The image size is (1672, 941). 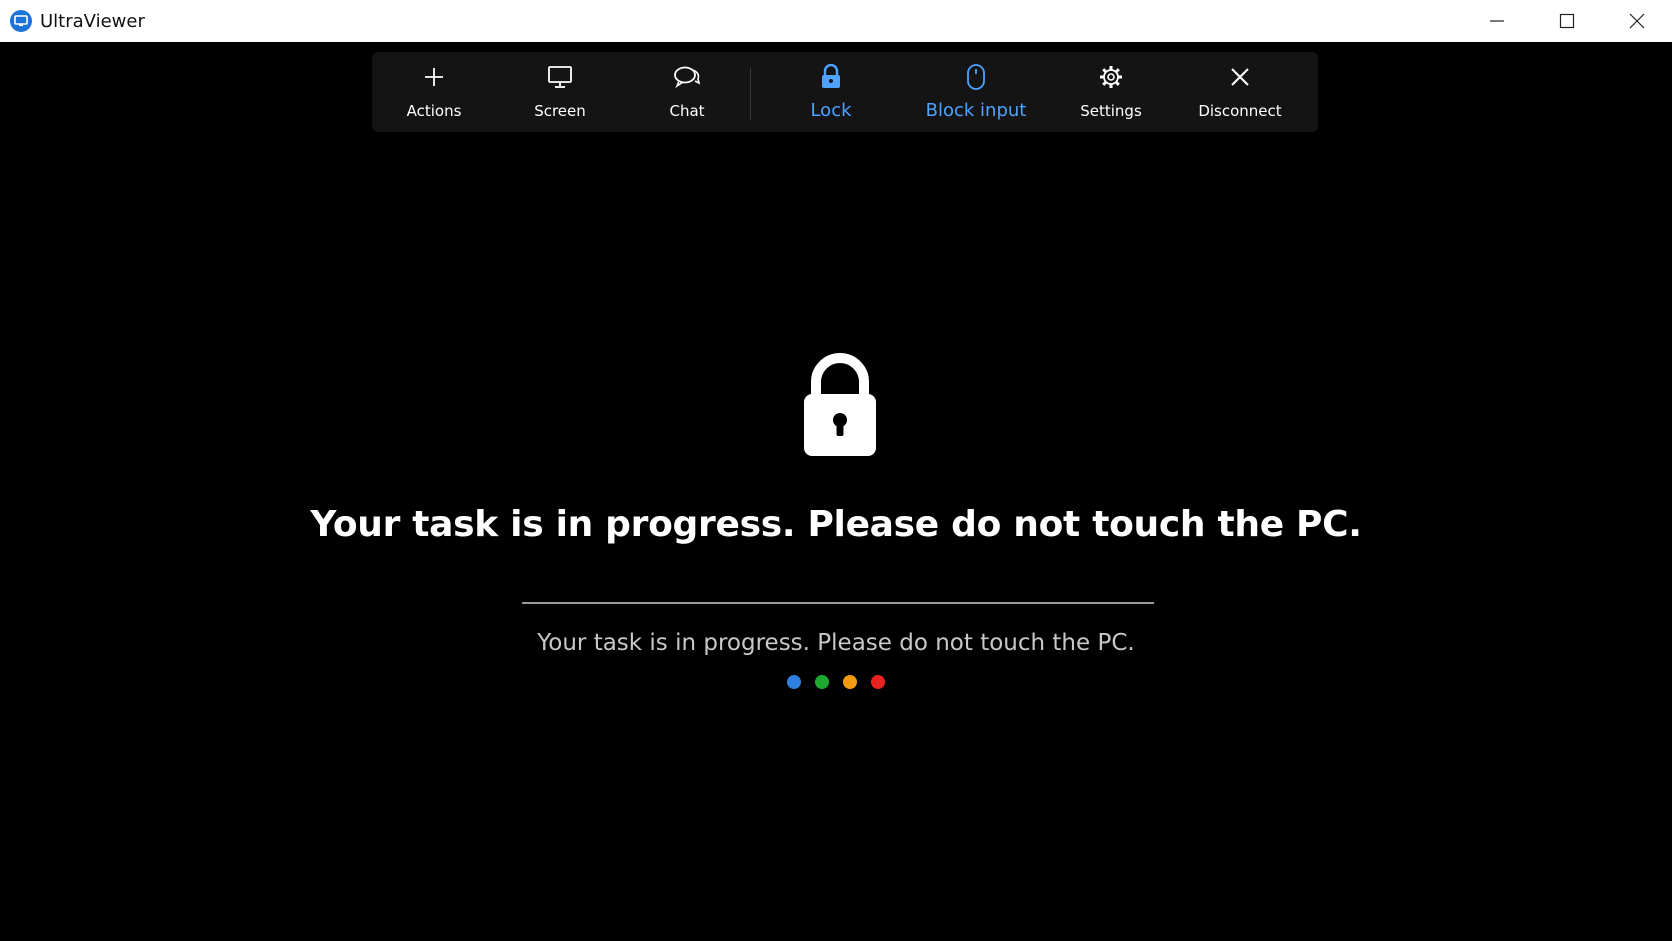 I want to click on gear-icon, so click(x=1111, y=77).